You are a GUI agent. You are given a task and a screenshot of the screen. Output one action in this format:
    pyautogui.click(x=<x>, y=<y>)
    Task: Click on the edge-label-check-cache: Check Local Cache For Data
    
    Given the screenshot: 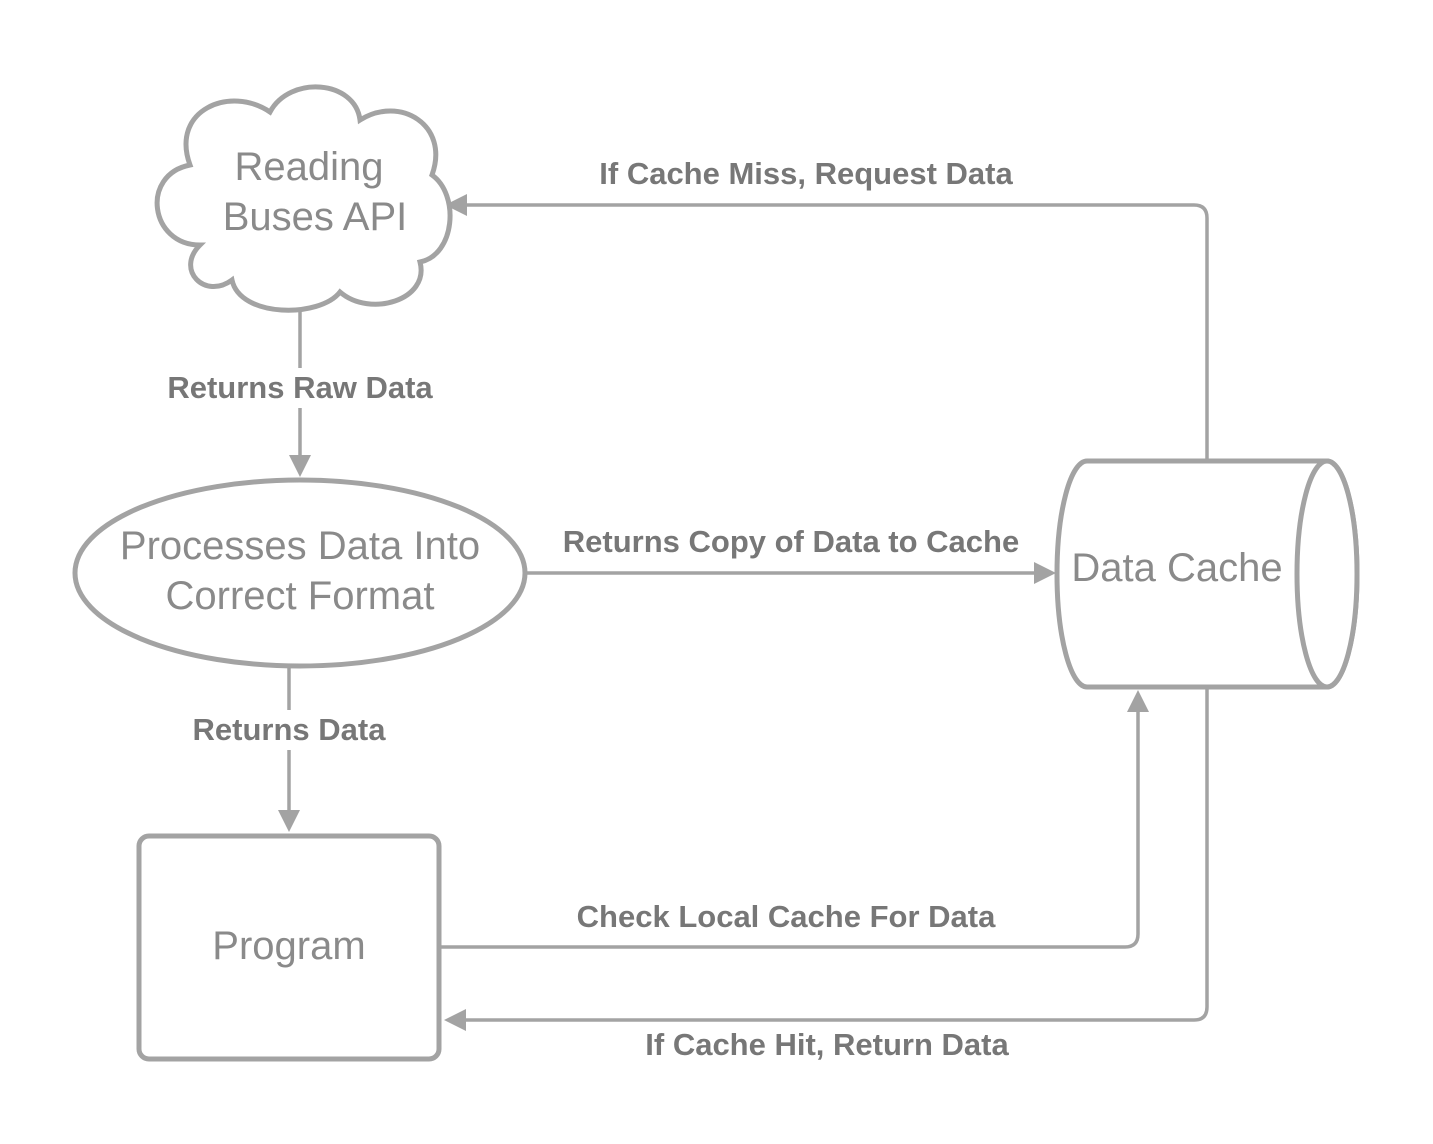 What is the action you would take?
    pyautogui.click(x=786, y=916)
    